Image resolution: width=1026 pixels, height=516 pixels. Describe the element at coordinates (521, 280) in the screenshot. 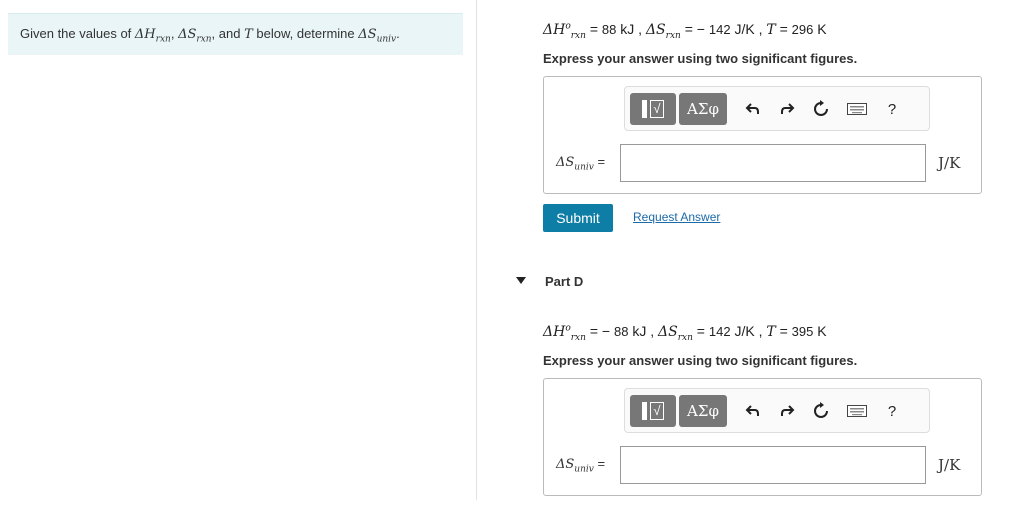

I see `collapse-arrow-icon` at that location.